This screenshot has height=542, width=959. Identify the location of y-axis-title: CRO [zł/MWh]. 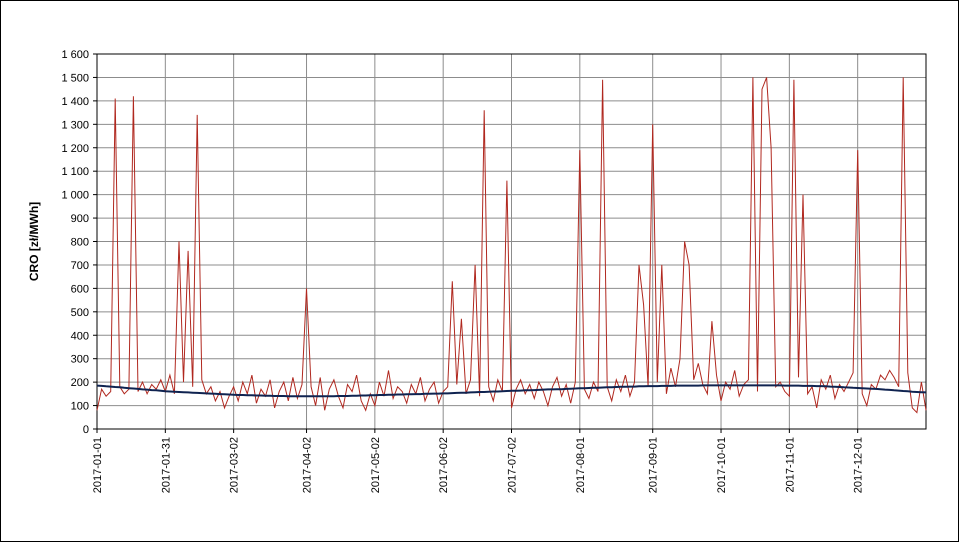
(34, 242).